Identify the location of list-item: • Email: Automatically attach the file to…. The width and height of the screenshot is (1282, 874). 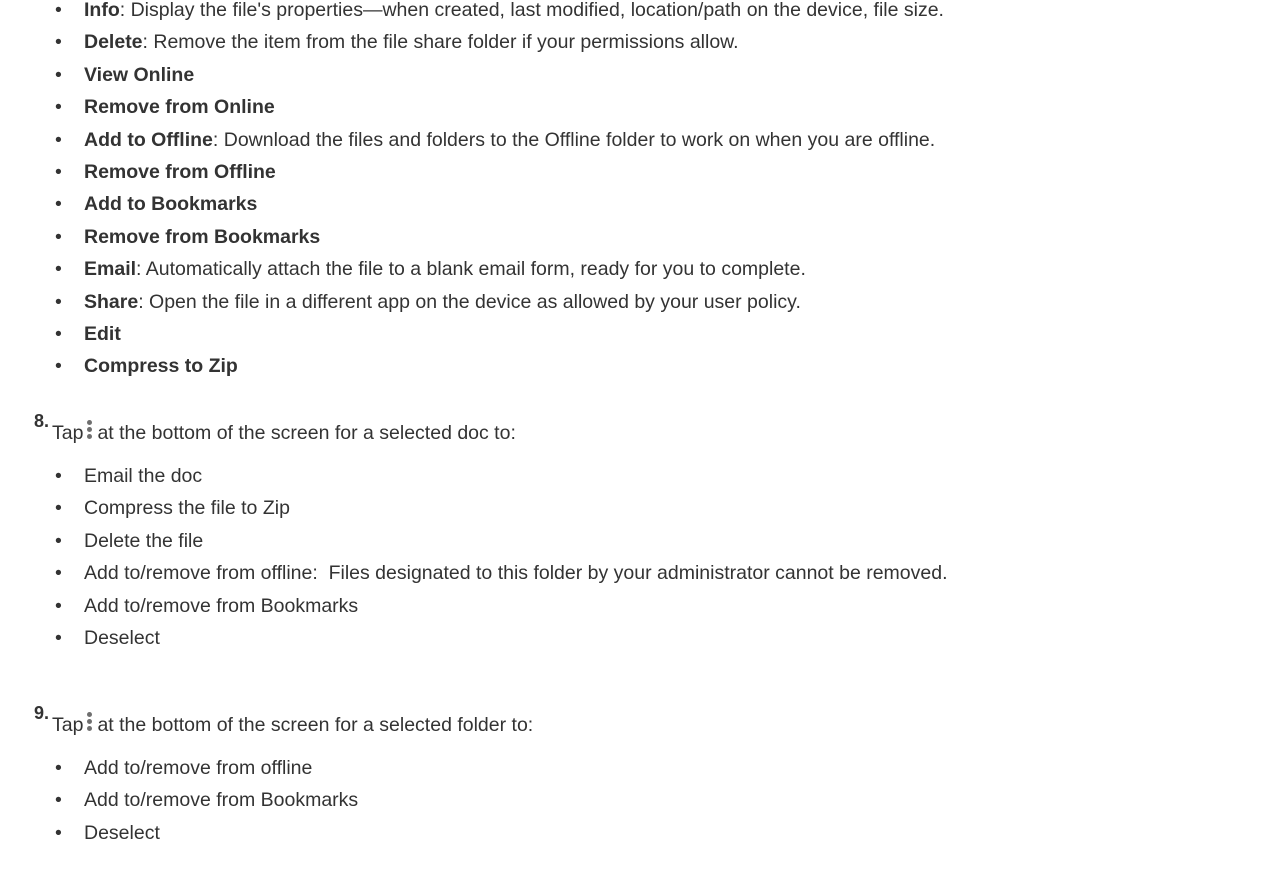
(499, 269).